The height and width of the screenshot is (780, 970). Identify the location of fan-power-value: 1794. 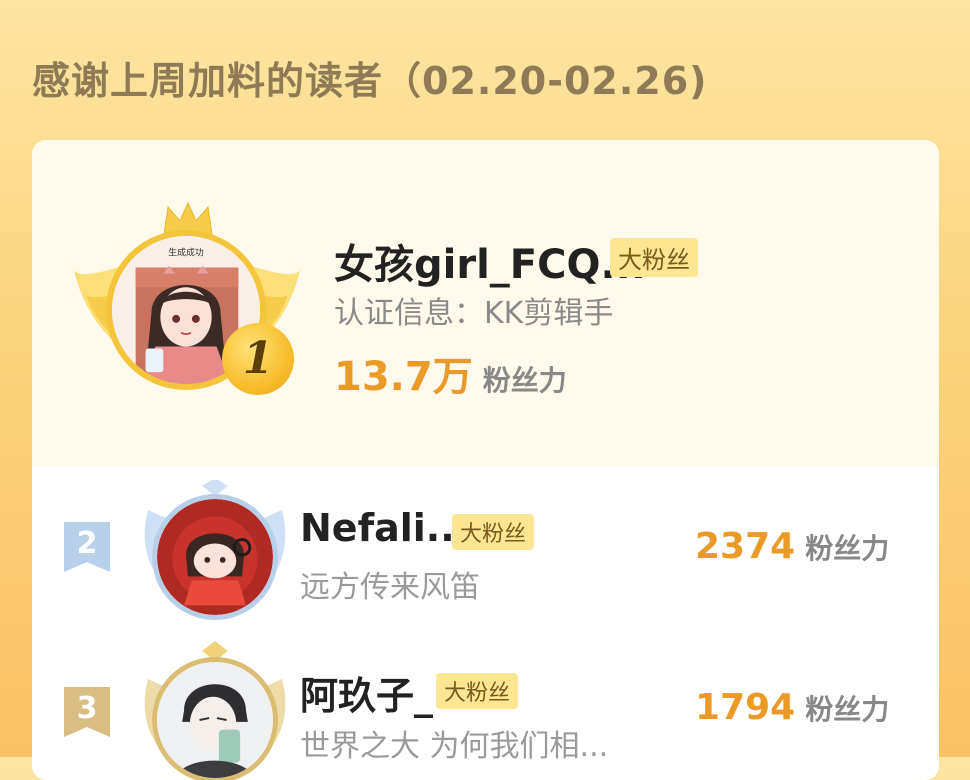
(745, 707).